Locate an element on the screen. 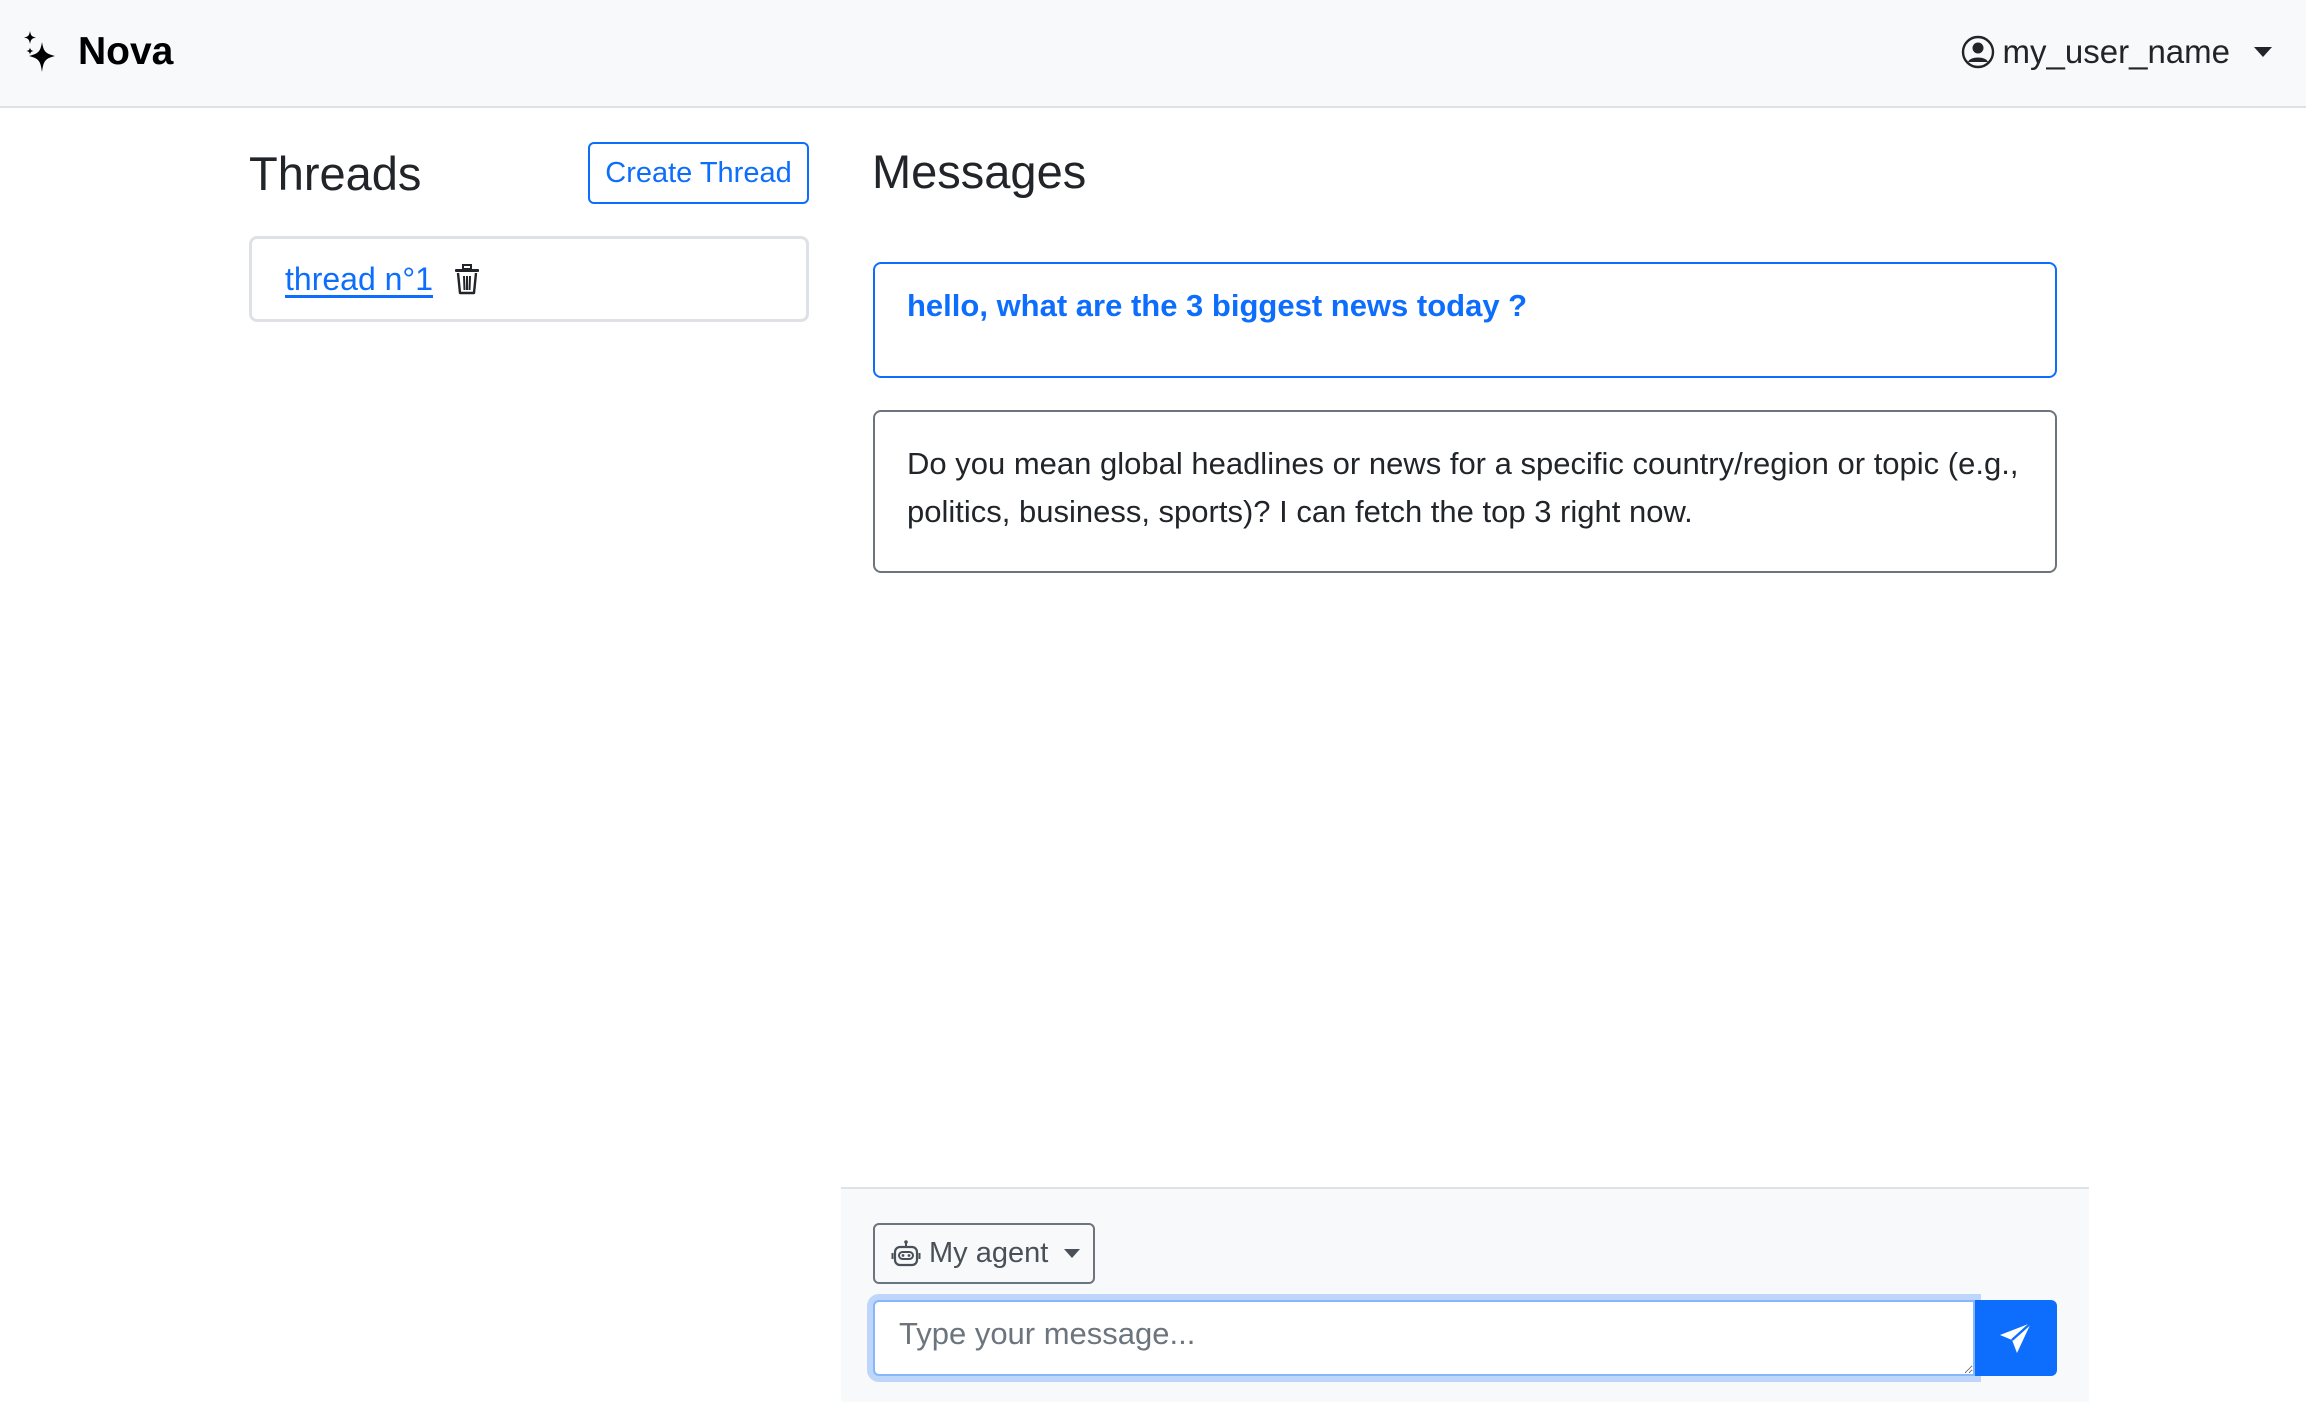 This screenshot has width=2306, height=1402. person-circle-icon is located at coordinates (1977, 52).